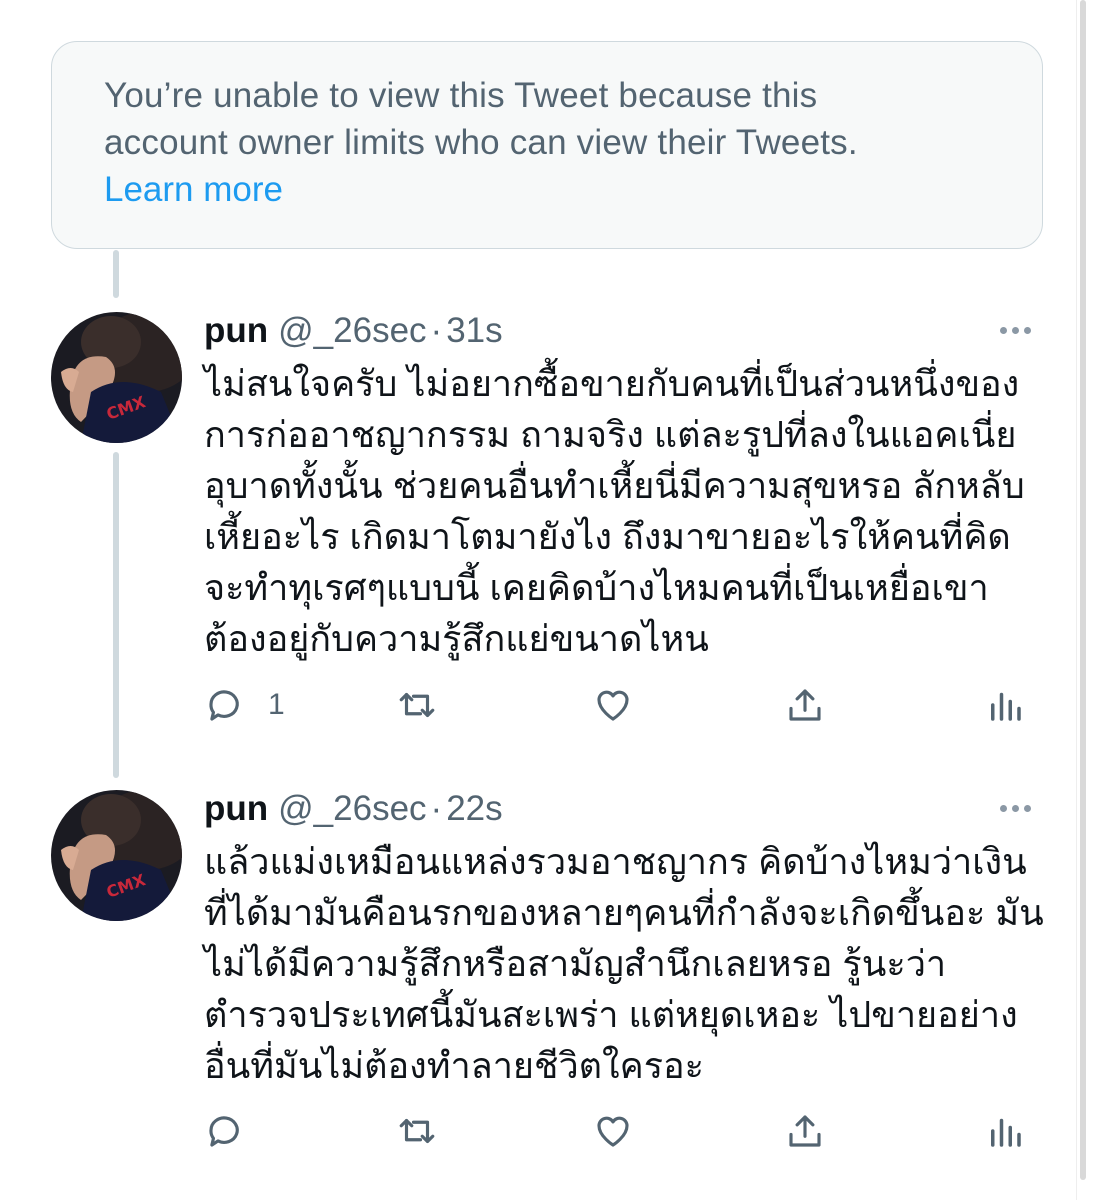 The image size is (1093, 1200). What do you see at coordinates (474, 809) in the screenshot?
I see `tweet-timestamp: 22s` at bounding box center [474, 809].